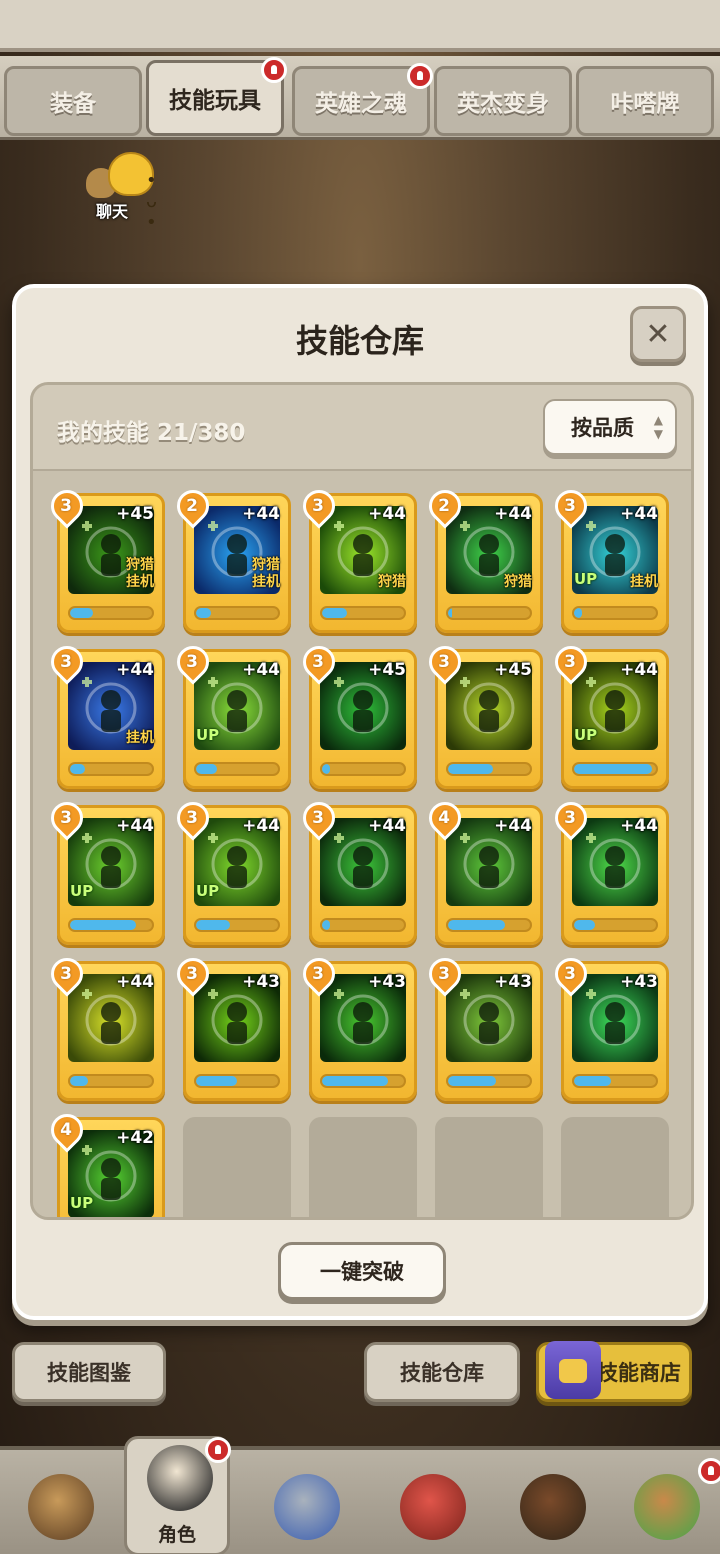  What do you see at coordinates (177, 1495) in the screenshot?
I see `nav-character-button: 角色` at bounding box center [177, 1495].